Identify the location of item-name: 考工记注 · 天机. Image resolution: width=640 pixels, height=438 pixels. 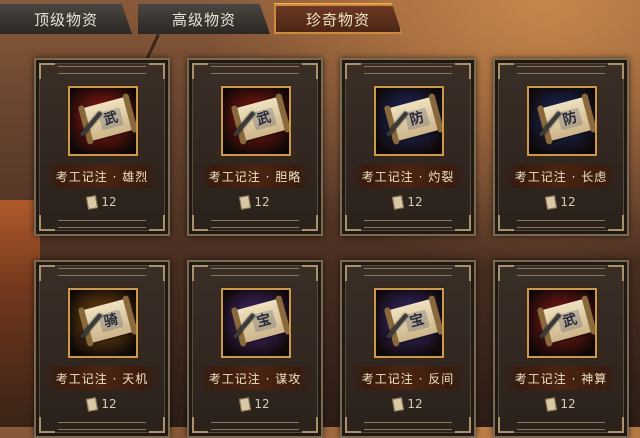
(102, 378).